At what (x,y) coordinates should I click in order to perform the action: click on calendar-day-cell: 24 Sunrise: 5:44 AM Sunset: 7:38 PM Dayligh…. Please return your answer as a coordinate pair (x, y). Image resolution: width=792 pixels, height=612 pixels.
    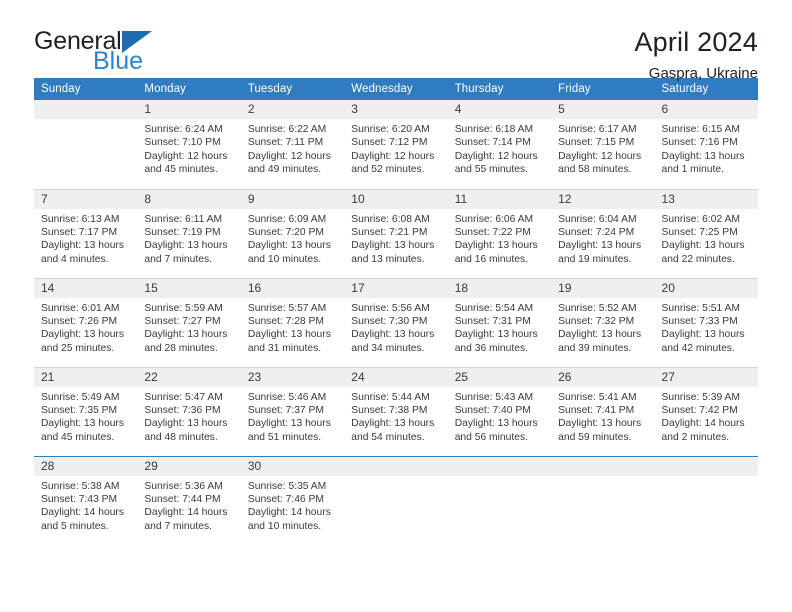
    Looking at the image, I should click on (396, 411).